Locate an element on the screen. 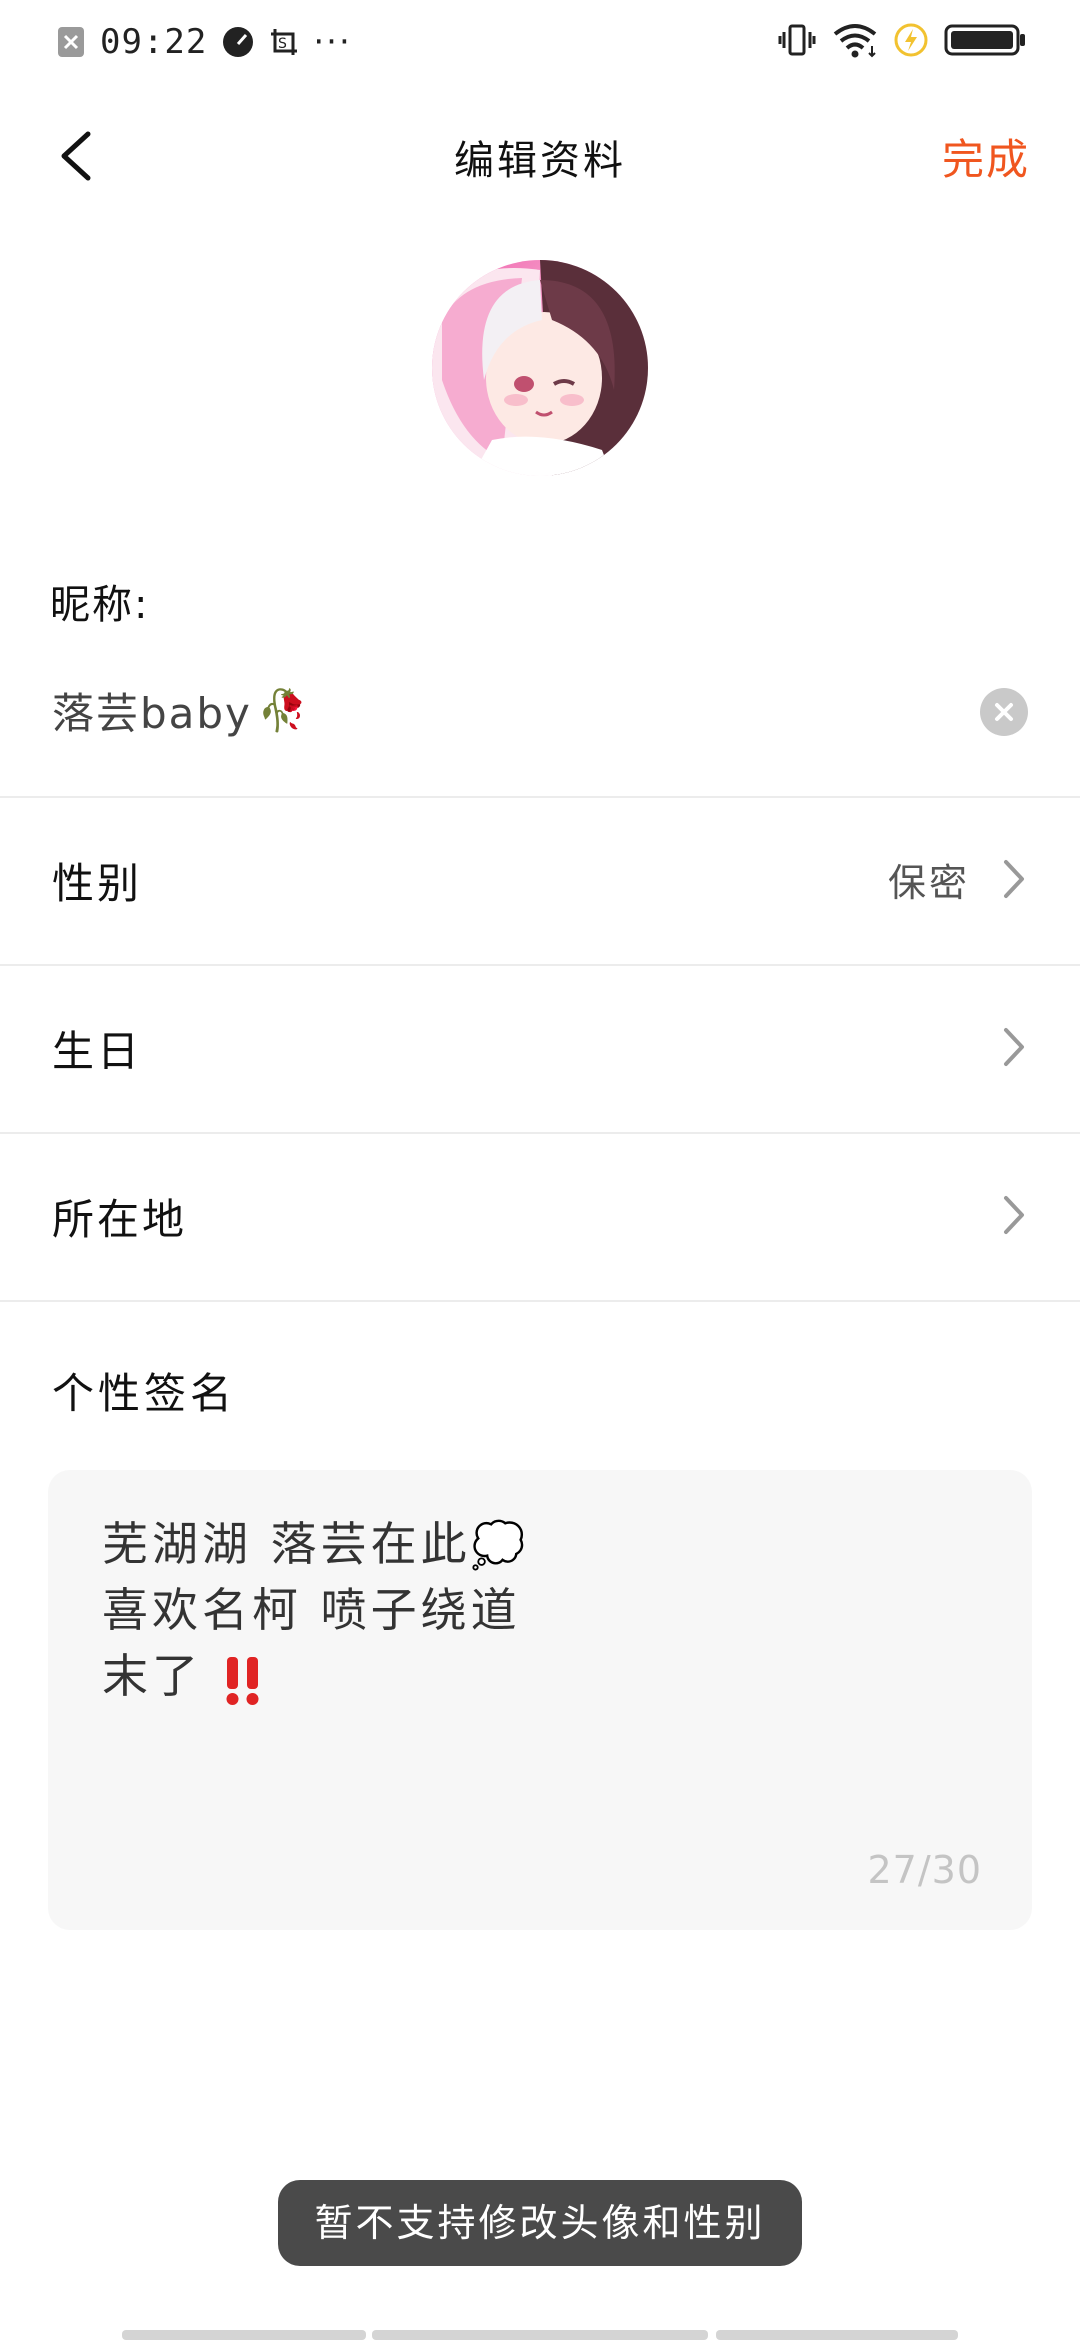 This screenshot has height=2340, width=1080. birthday-row: 生日 is located at coordinates (540, 1049).